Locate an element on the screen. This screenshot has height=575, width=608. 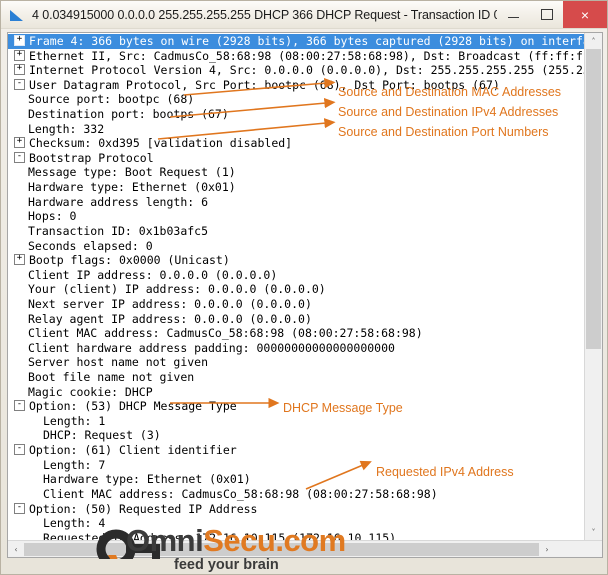
window-controls: × is located at coordinates (552, 14).